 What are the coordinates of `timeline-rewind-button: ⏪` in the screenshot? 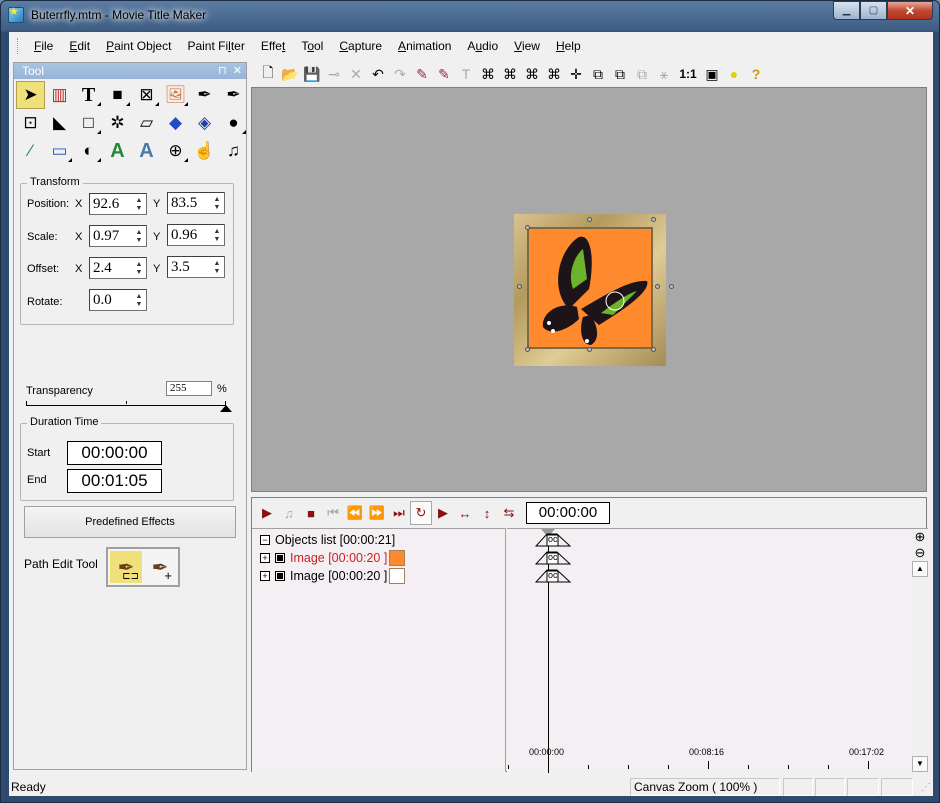 It's located at (355, 513).